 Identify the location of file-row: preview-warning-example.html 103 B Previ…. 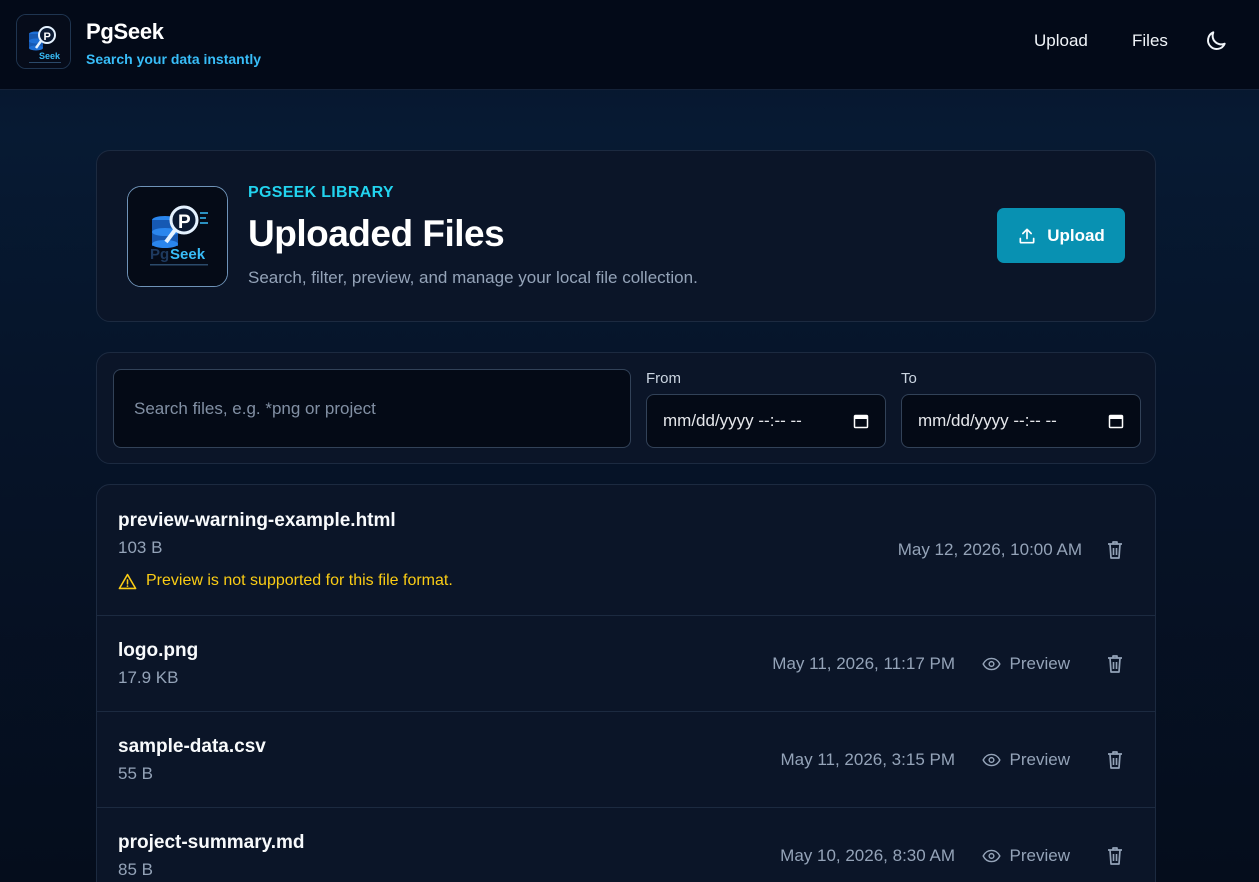
(626, 550).